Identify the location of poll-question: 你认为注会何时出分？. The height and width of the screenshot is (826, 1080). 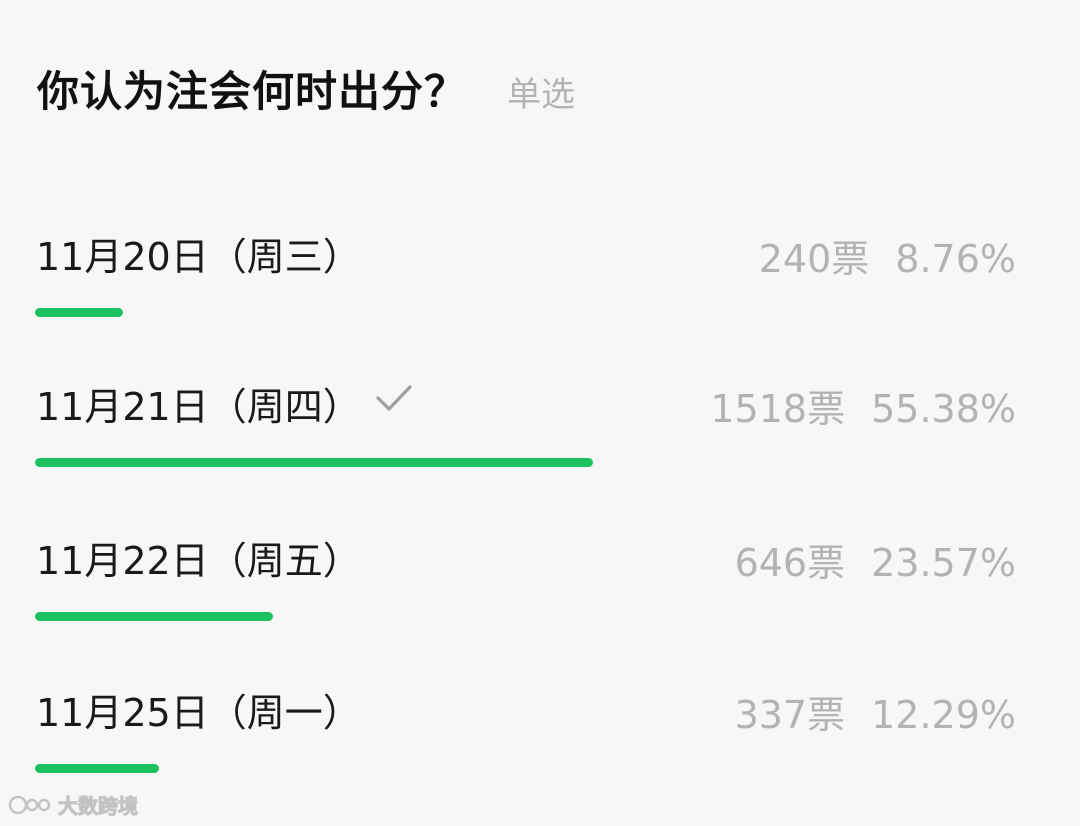
(252, 91).